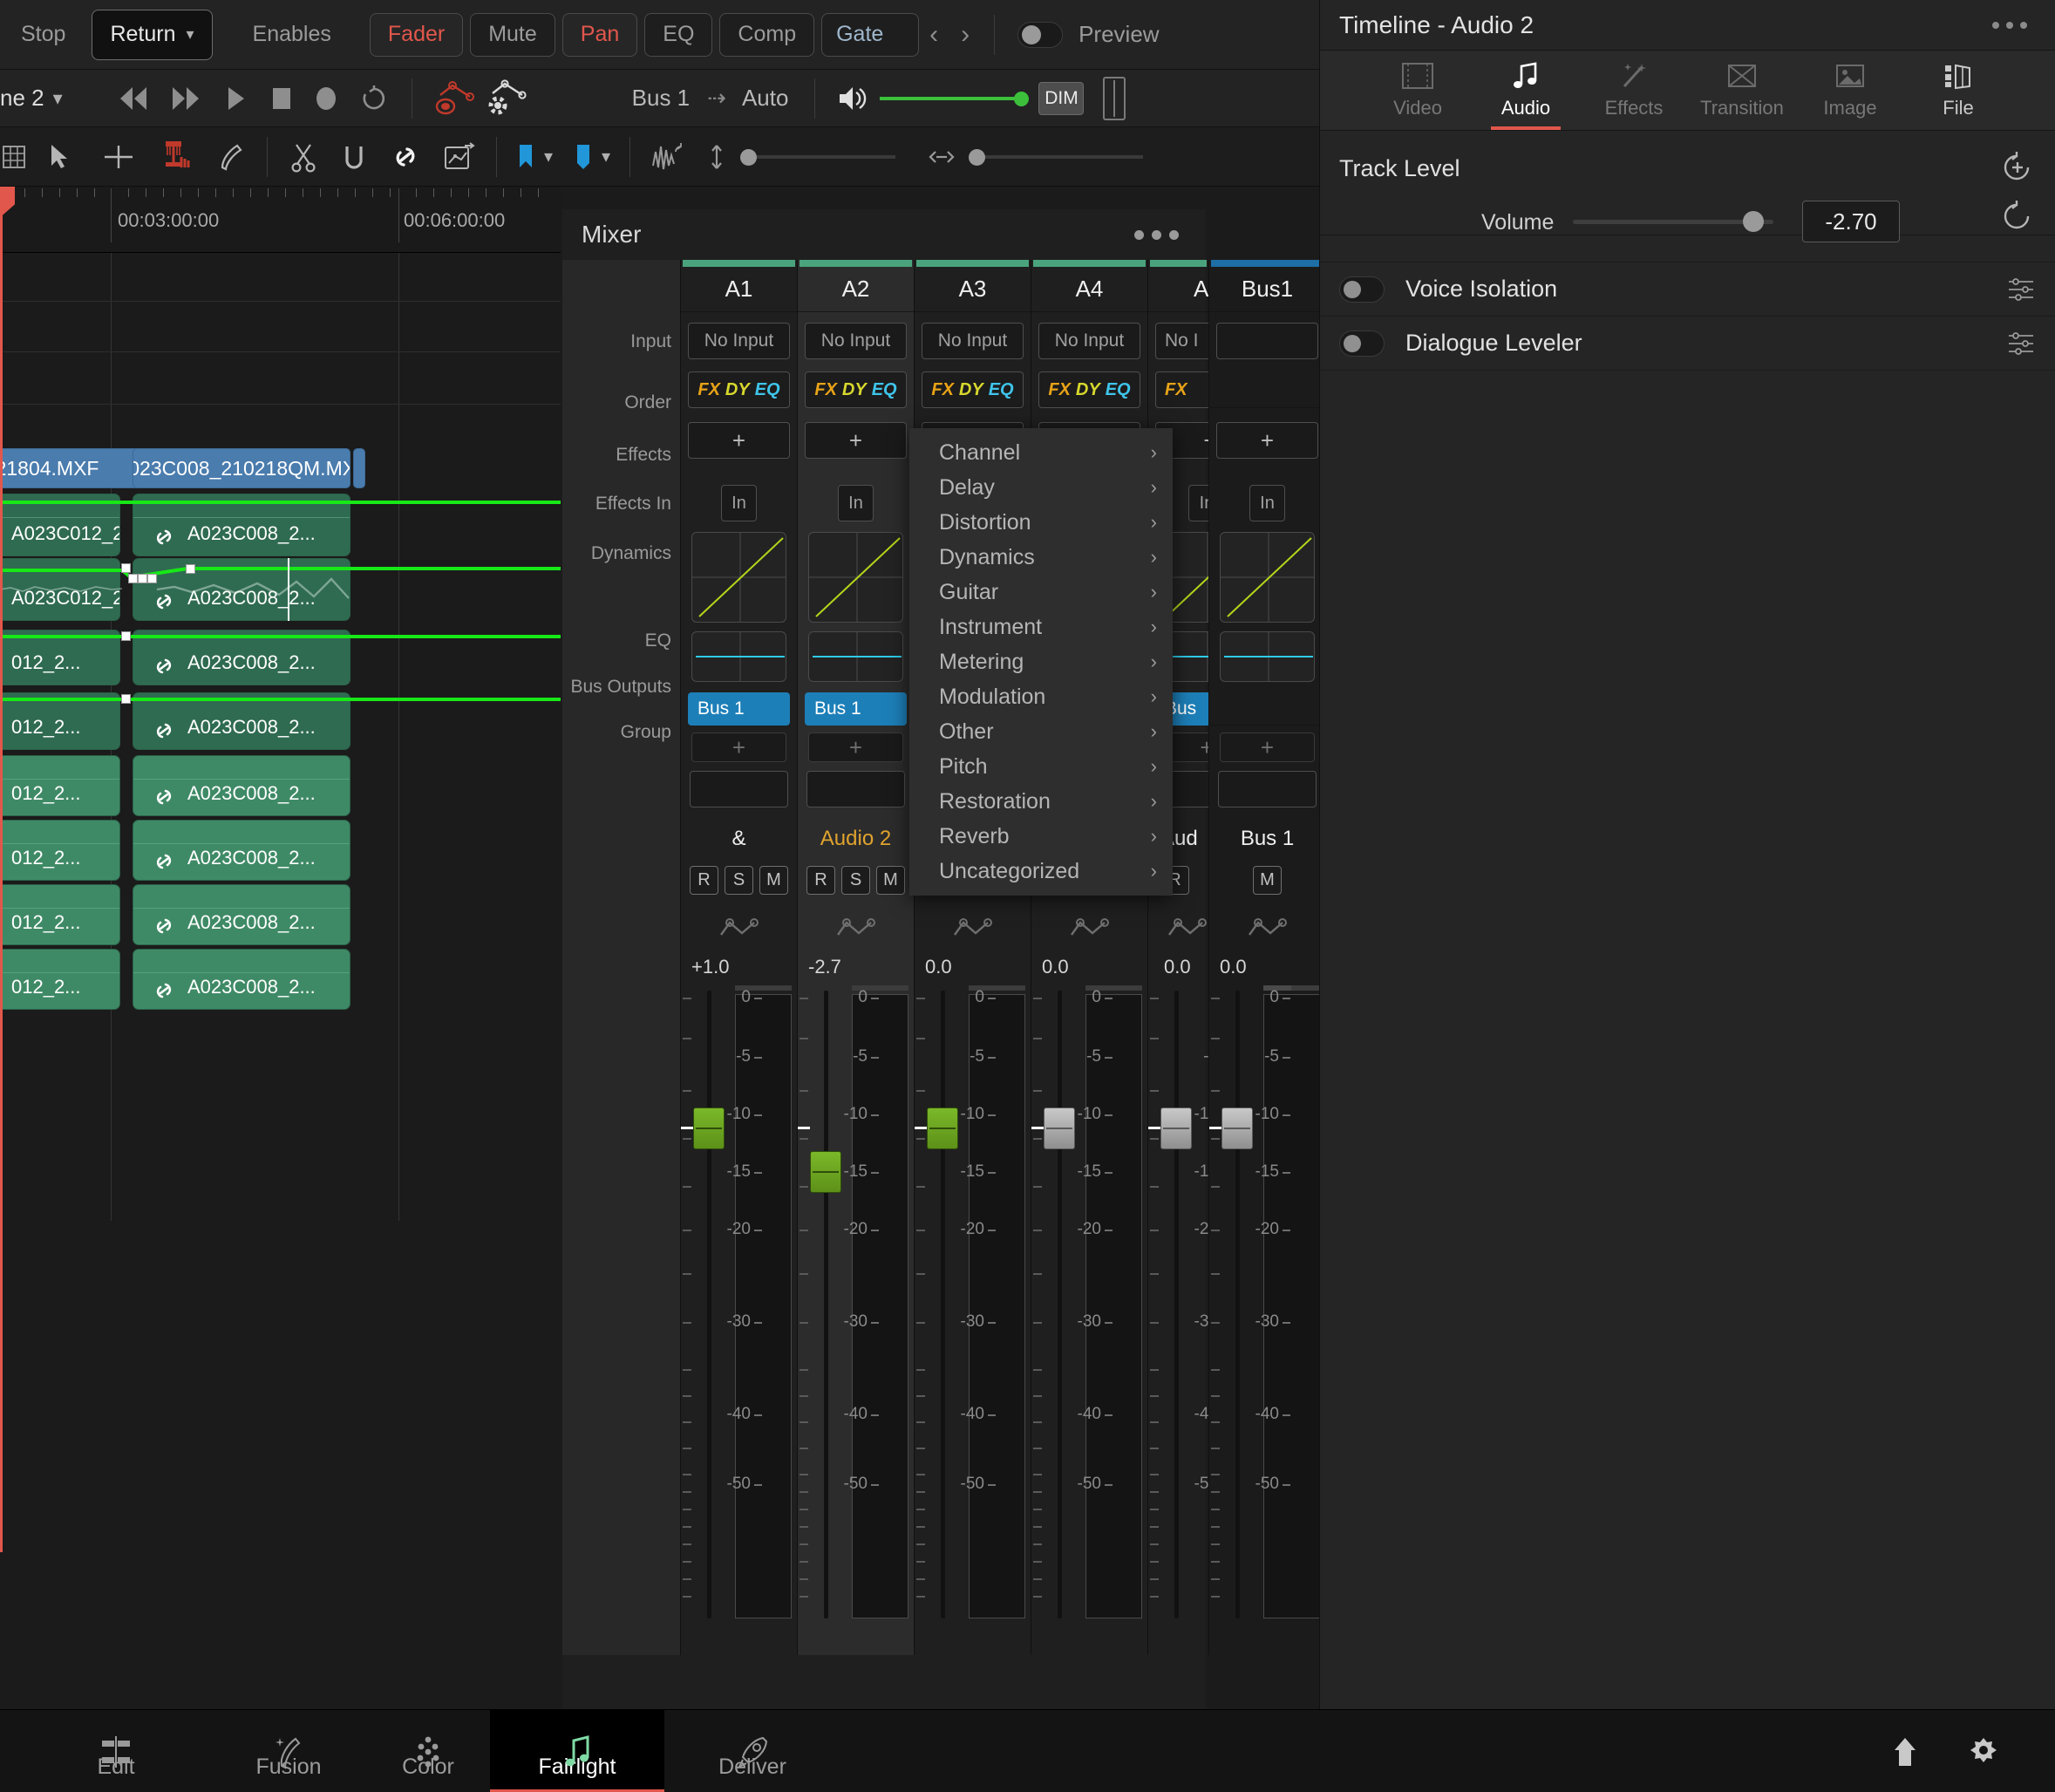 The image size is (2055, 1792). Describe the element at coordinates (7, 869) in the screenshot. I see `playhead` at that location.